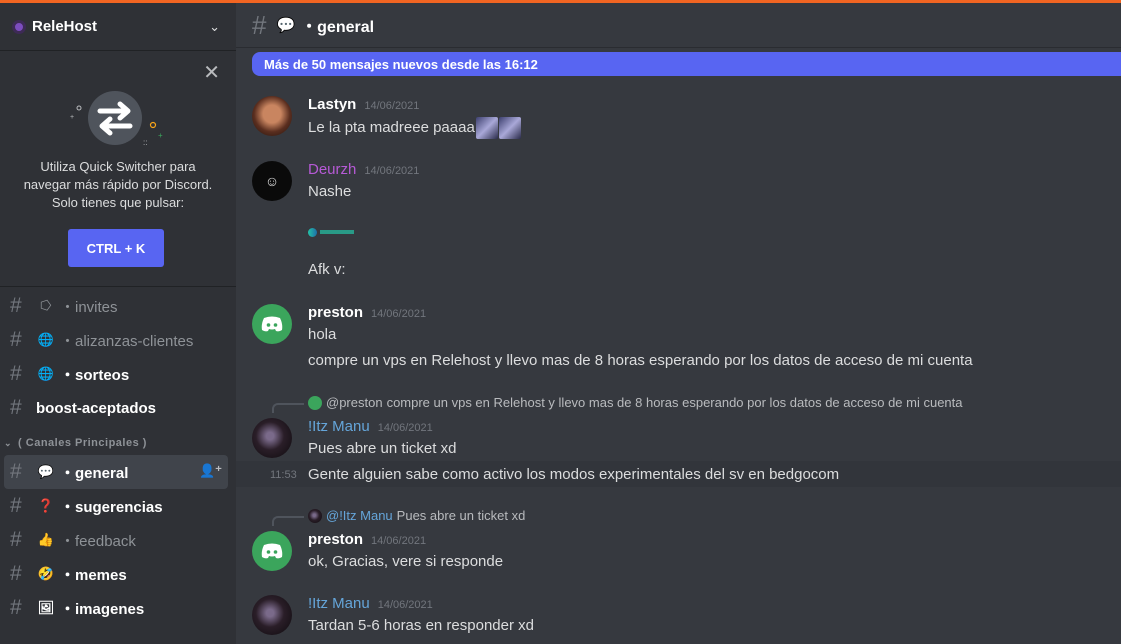  I want to click on message-text: Tardan 5-6 horas en responder xd, so click(421, 625).